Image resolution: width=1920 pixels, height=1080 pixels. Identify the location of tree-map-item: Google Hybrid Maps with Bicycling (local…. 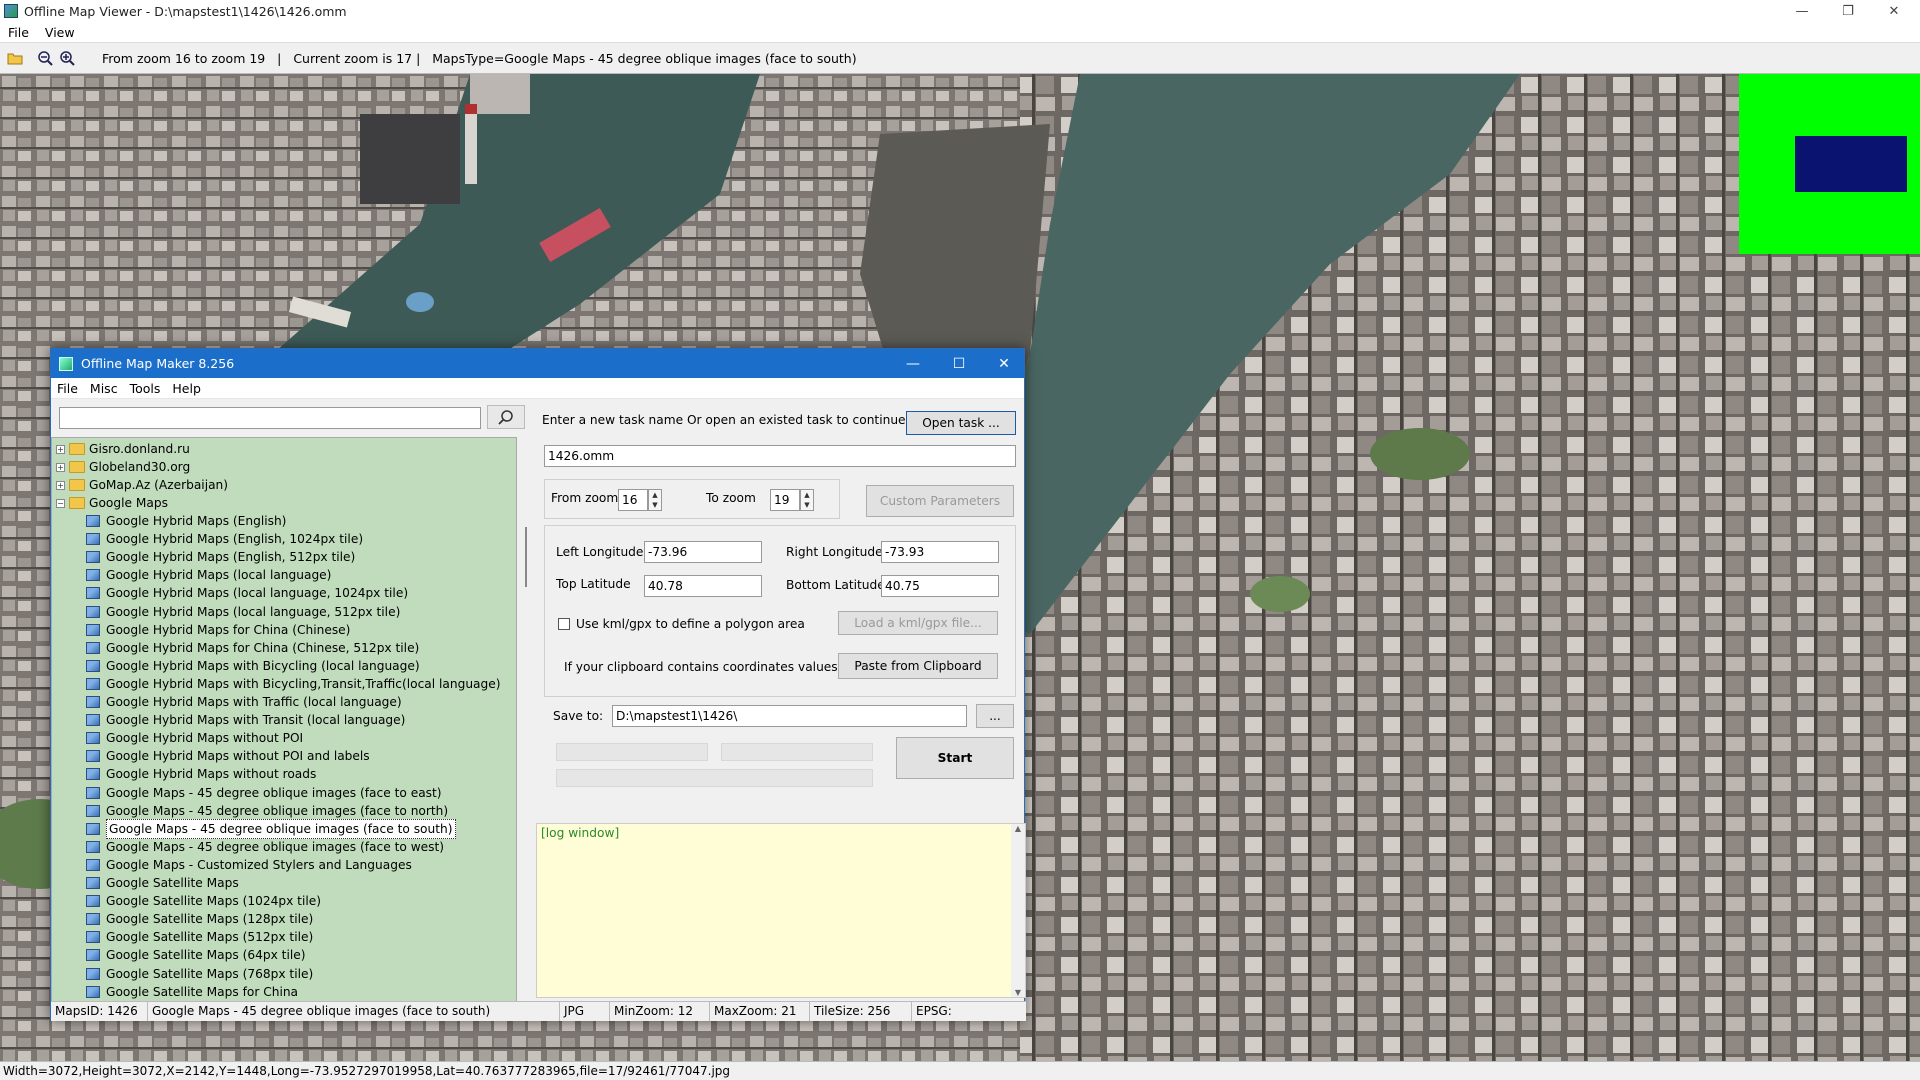
(253, 666).